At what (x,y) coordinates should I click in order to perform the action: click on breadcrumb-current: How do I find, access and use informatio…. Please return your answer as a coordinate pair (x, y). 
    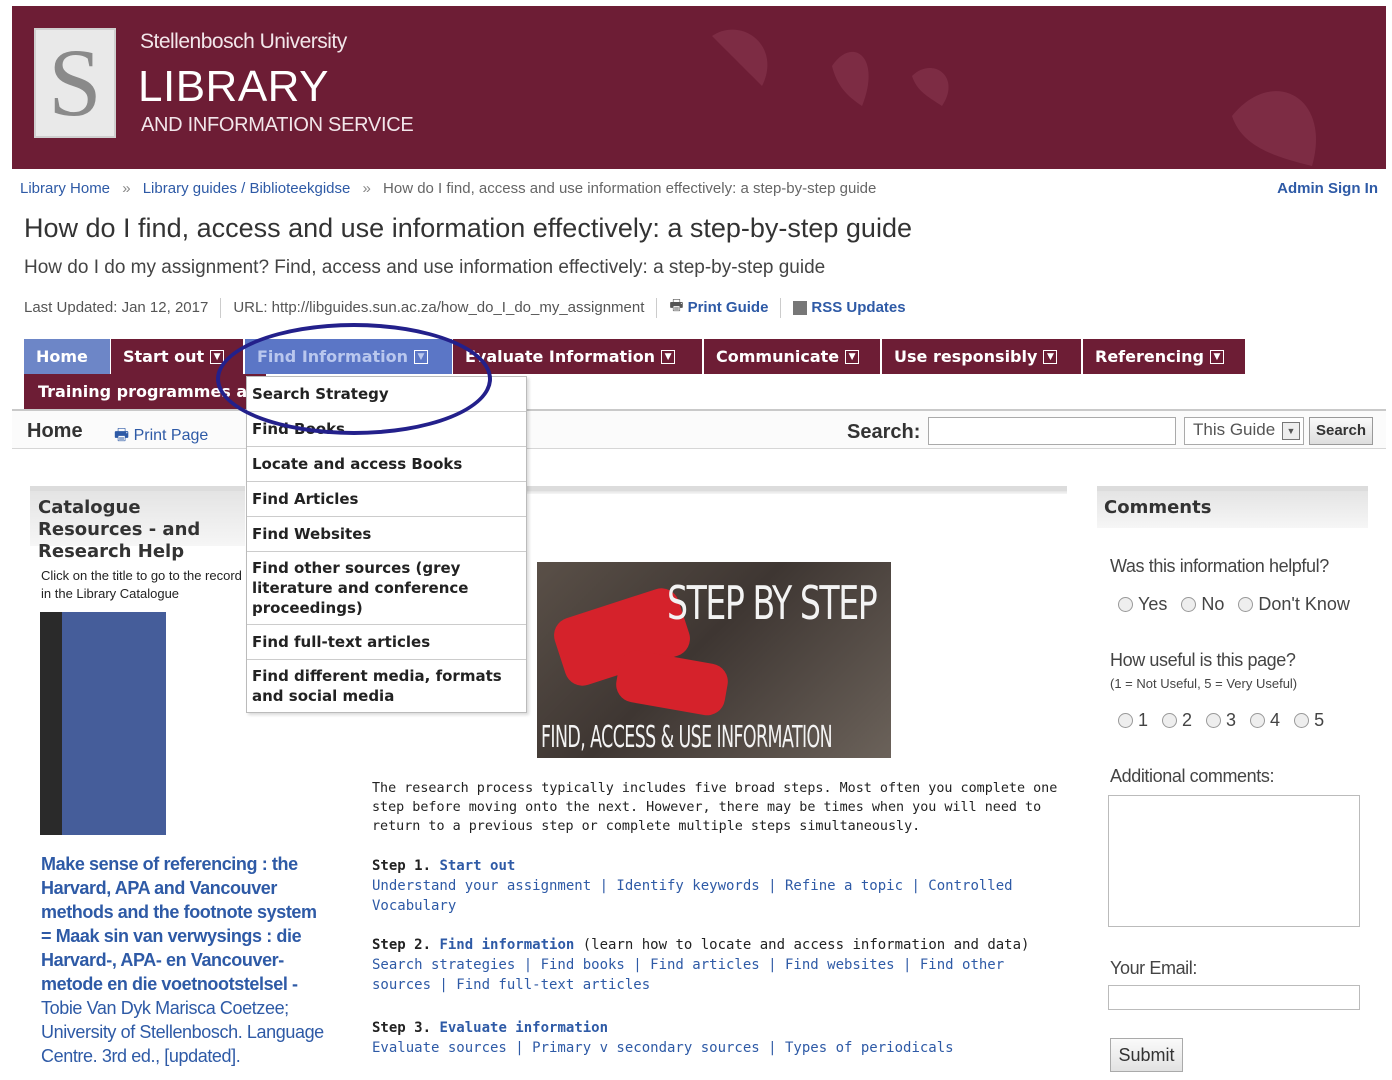
    Looking at the image, I should click on (630, 188).